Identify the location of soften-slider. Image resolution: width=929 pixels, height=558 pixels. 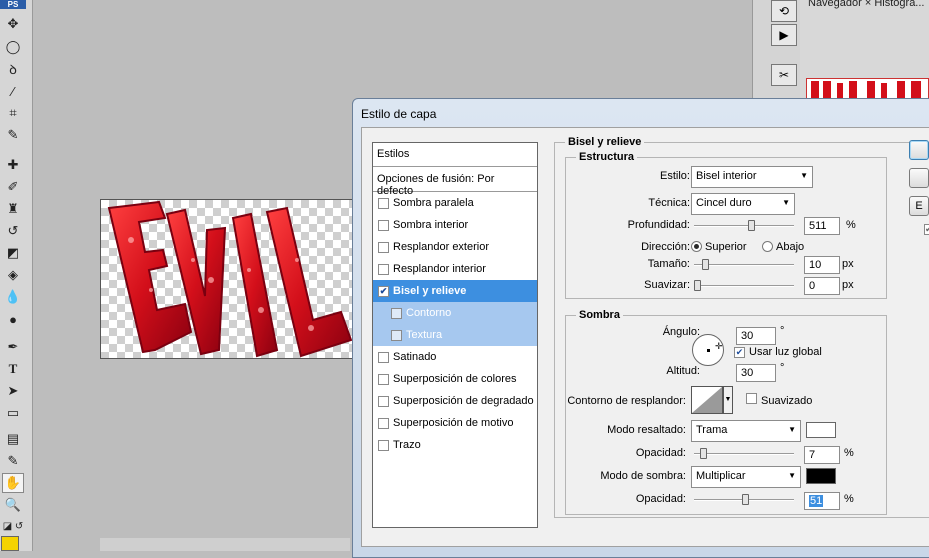
(744, 286).